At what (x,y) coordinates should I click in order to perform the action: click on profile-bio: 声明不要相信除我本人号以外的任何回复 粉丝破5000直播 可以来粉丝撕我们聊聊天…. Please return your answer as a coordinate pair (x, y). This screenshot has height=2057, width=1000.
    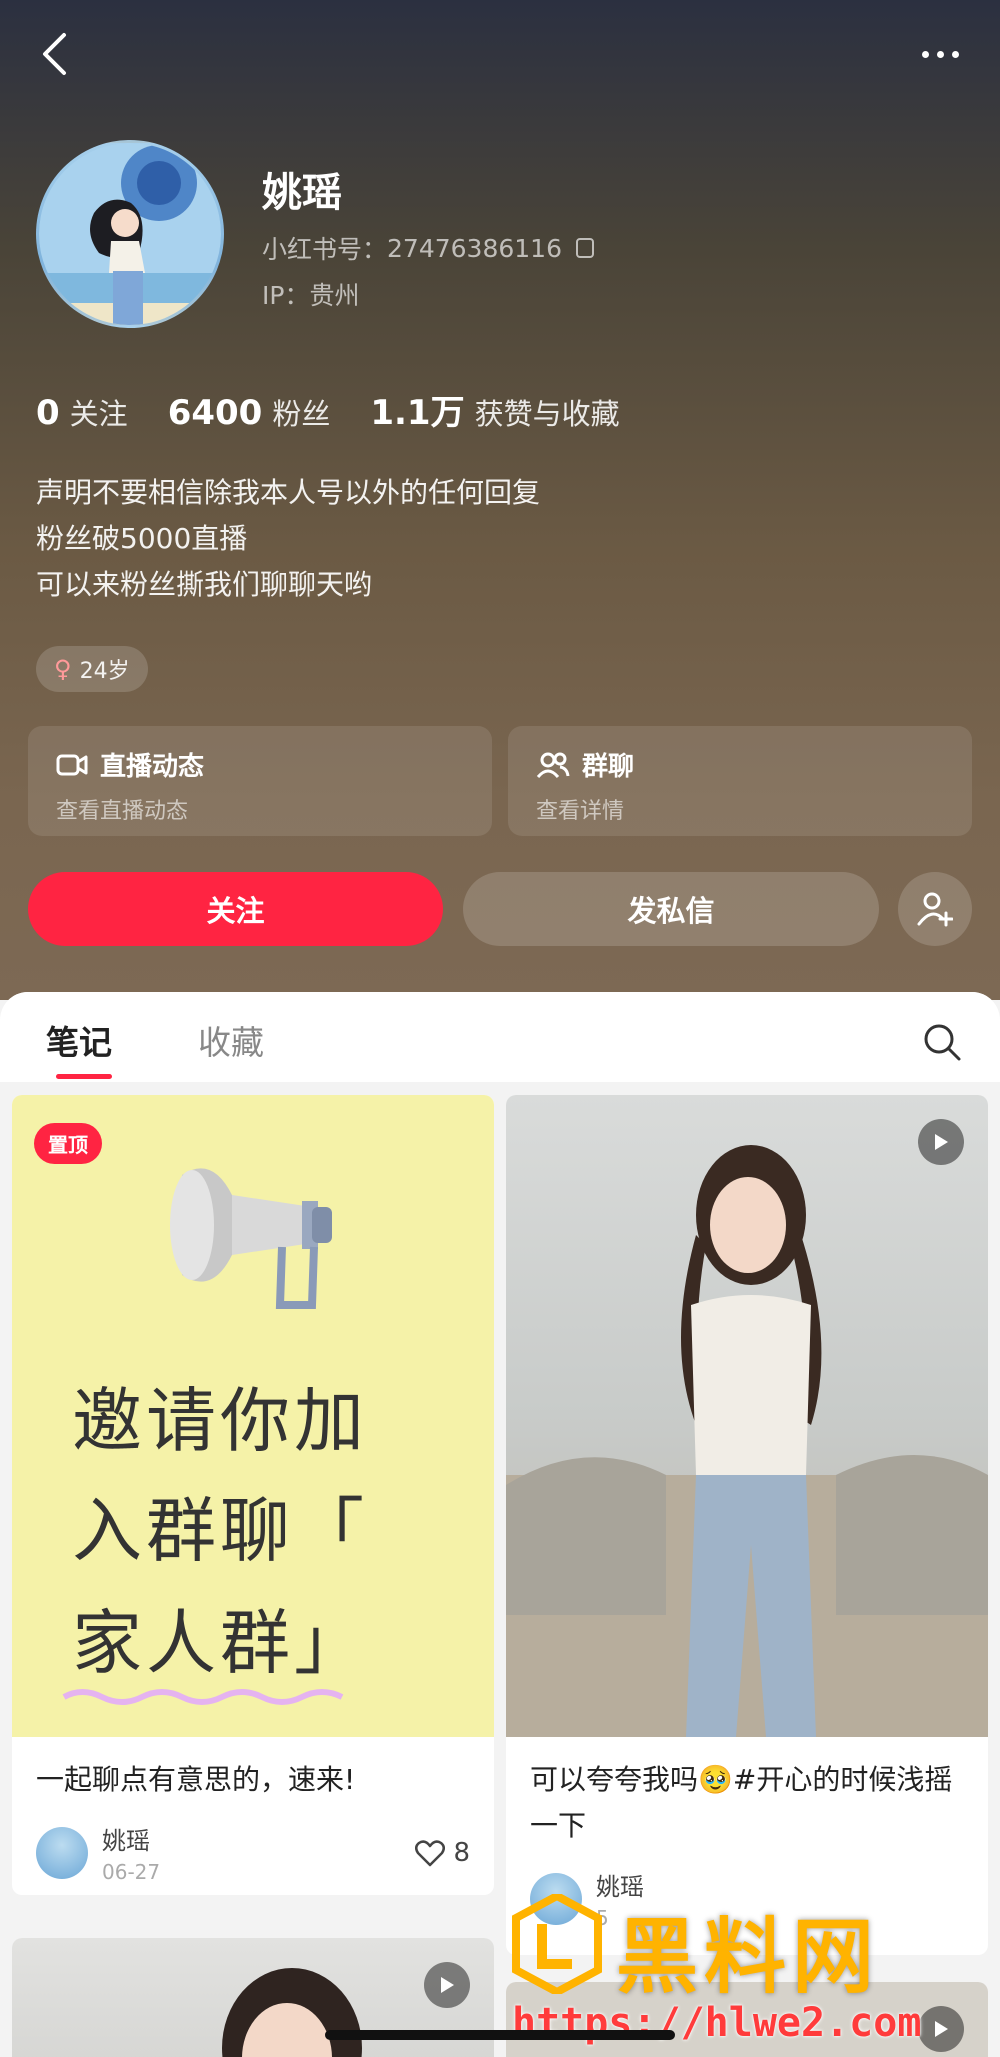
    Looking at the image, I should click on (288, 539).